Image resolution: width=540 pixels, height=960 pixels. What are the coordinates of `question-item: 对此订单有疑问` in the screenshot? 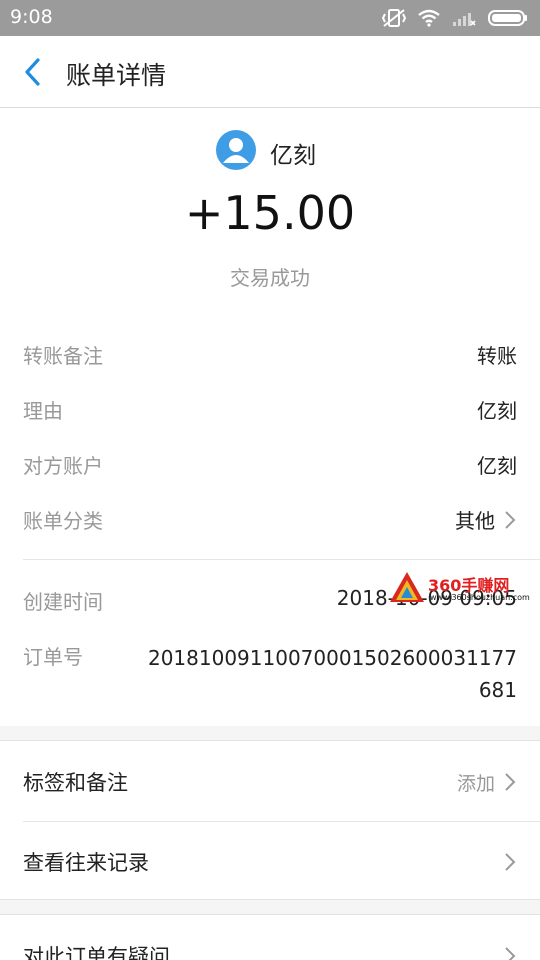 It's located at (270, 937).